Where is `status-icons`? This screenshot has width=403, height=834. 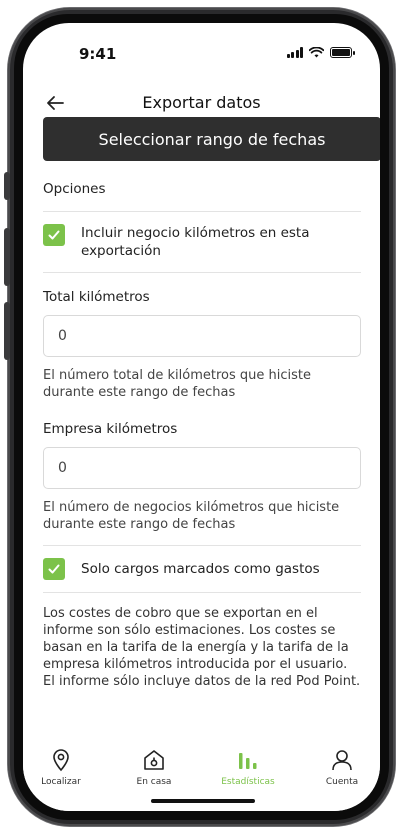
status-icons is located at coordinates (320, 52).